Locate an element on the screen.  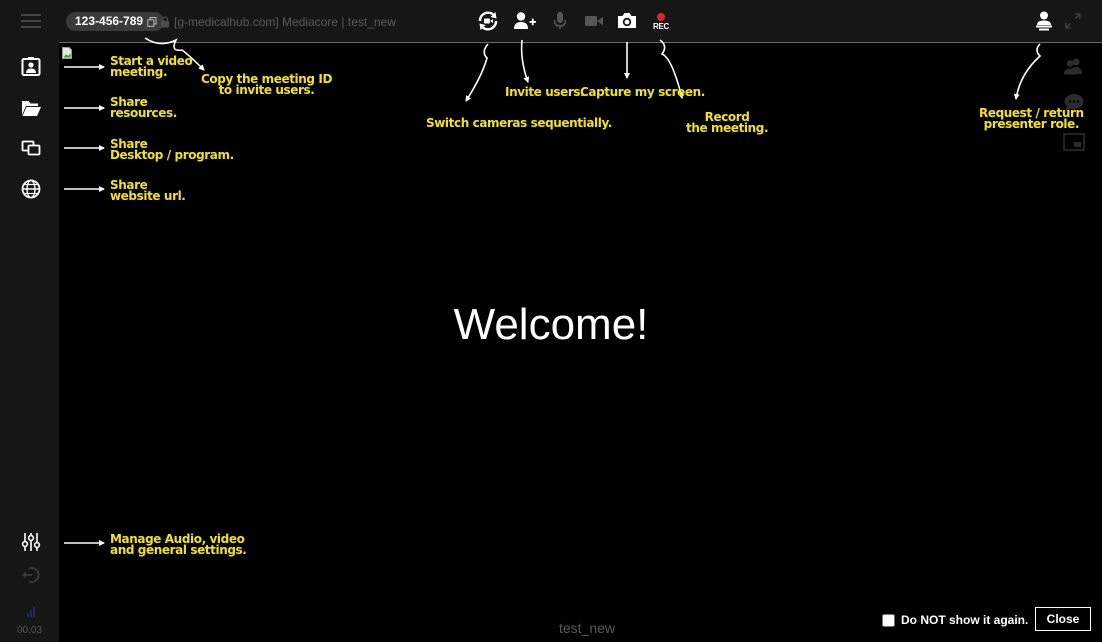
share-desktop-button is located at coordinates (31, 148).